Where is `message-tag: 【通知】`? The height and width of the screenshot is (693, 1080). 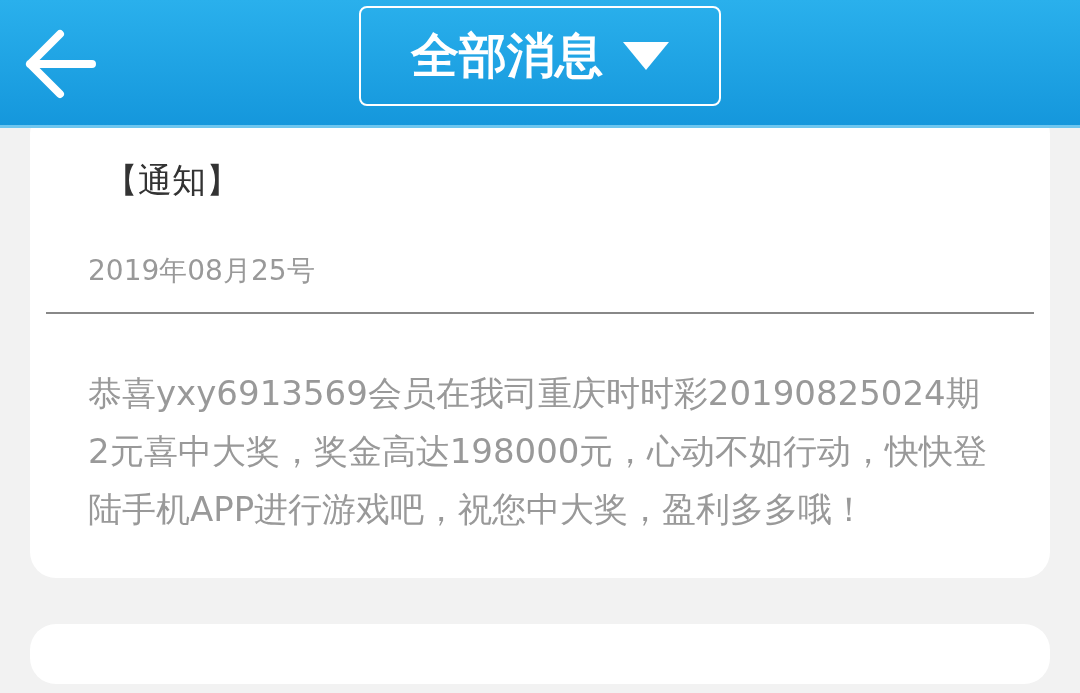 message-tag: 【通知】 is located at coordinates (569, 181).